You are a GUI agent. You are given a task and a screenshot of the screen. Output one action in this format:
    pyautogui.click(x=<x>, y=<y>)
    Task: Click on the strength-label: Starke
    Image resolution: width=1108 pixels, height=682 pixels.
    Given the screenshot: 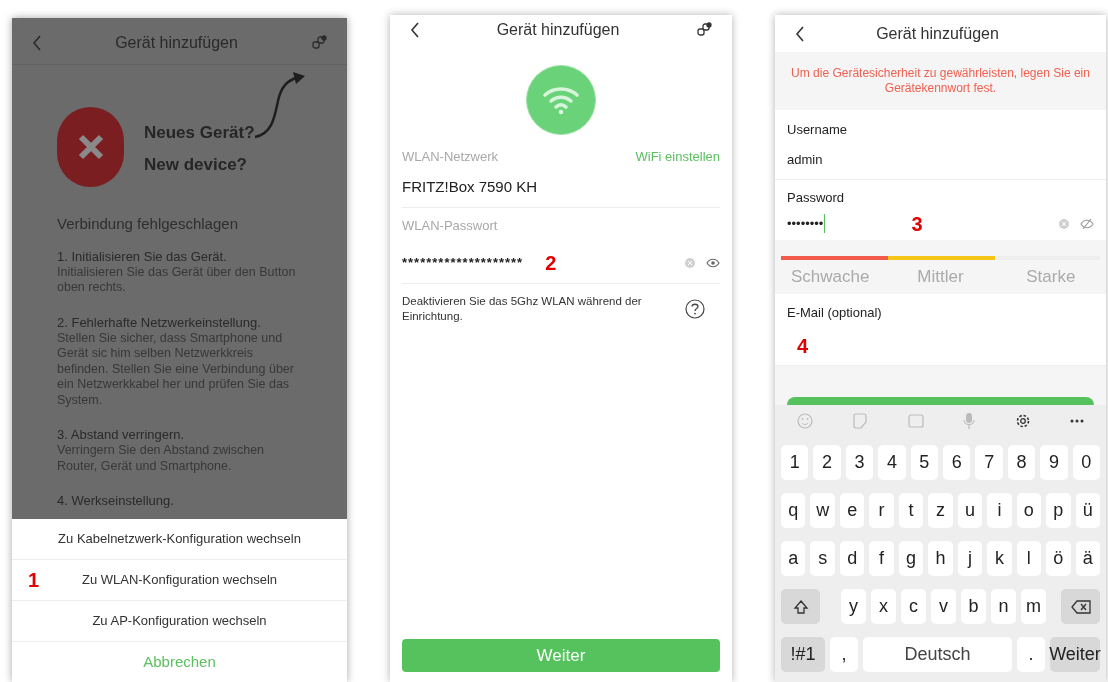 What is the action you would take?
    pyautogui.click(x=1051, y=276)
    